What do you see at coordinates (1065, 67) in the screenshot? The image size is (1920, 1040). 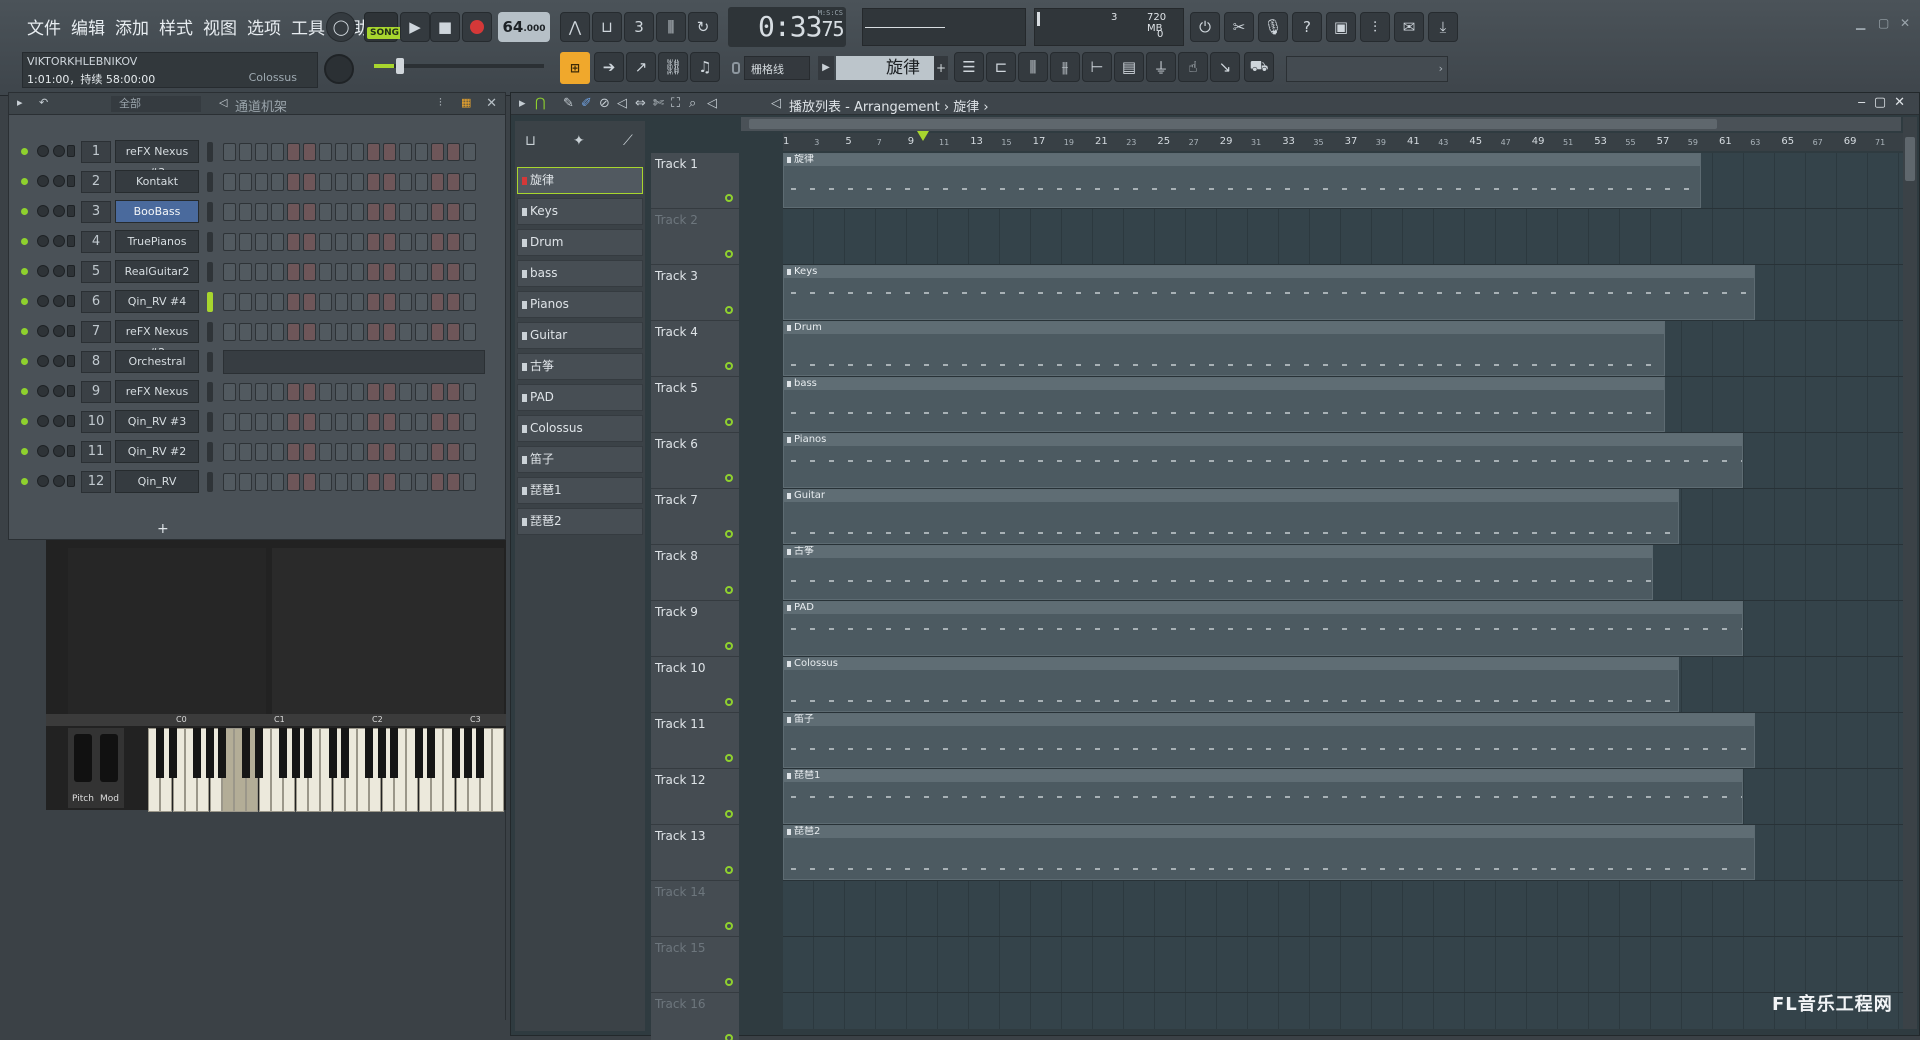 I see `mixer-window-icon: ⫵` at bounding box center [1065, 67].